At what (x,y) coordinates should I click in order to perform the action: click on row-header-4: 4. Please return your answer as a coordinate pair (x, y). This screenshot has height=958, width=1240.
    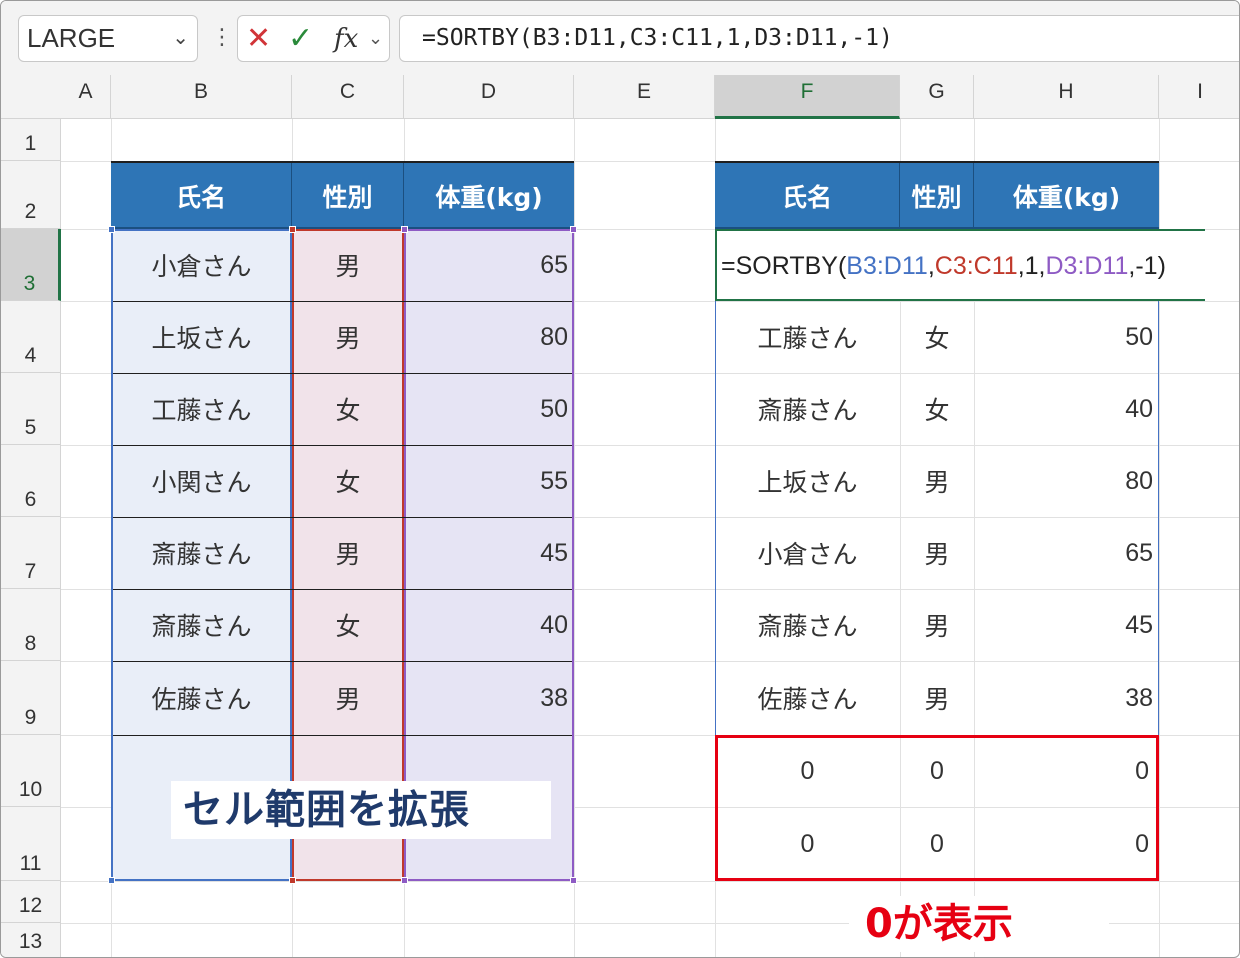
    Looking at the image, I should click on (31, 337).